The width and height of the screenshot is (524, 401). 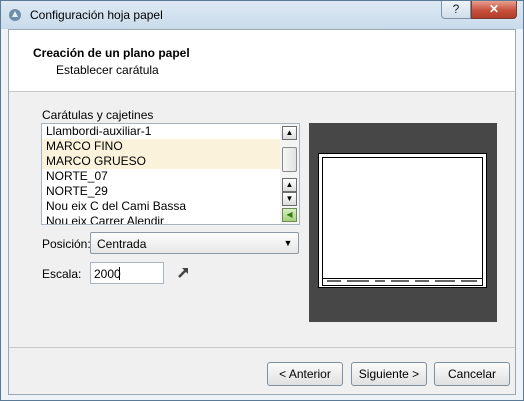 What do you see at coordinates (119, 273) in the screenshot?
I see `text-caret` at bounding box center [119, 273].